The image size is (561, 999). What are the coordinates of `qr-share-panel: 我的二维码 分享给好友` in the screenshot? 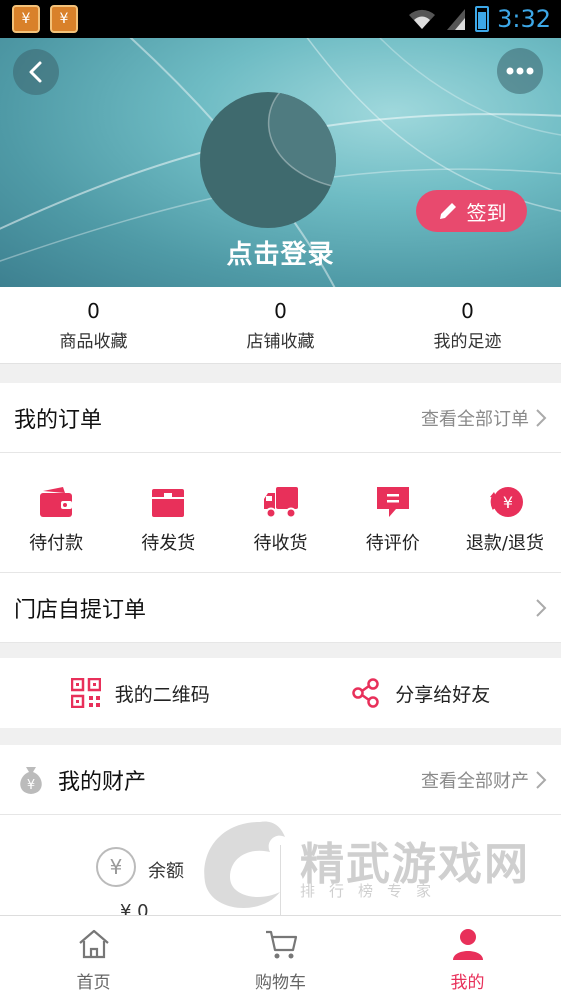 It's located at (280, 693).